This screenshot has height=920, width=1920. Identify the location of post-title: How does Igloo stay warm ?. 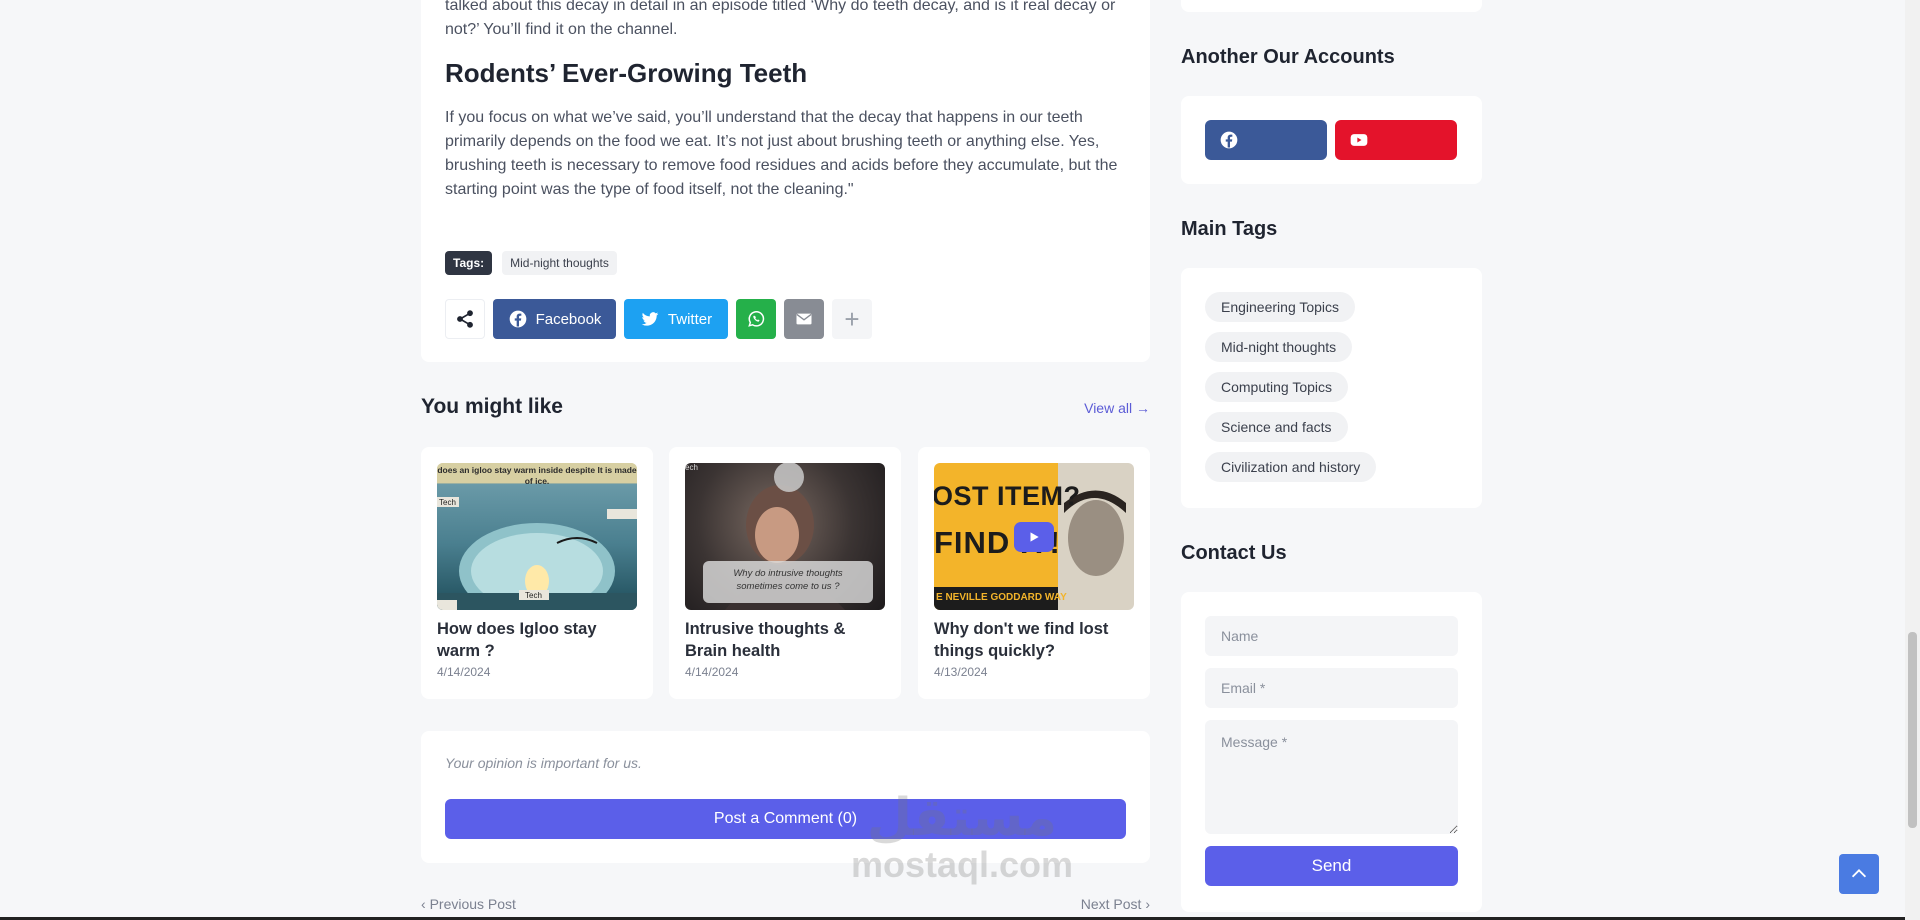
(537, 640).